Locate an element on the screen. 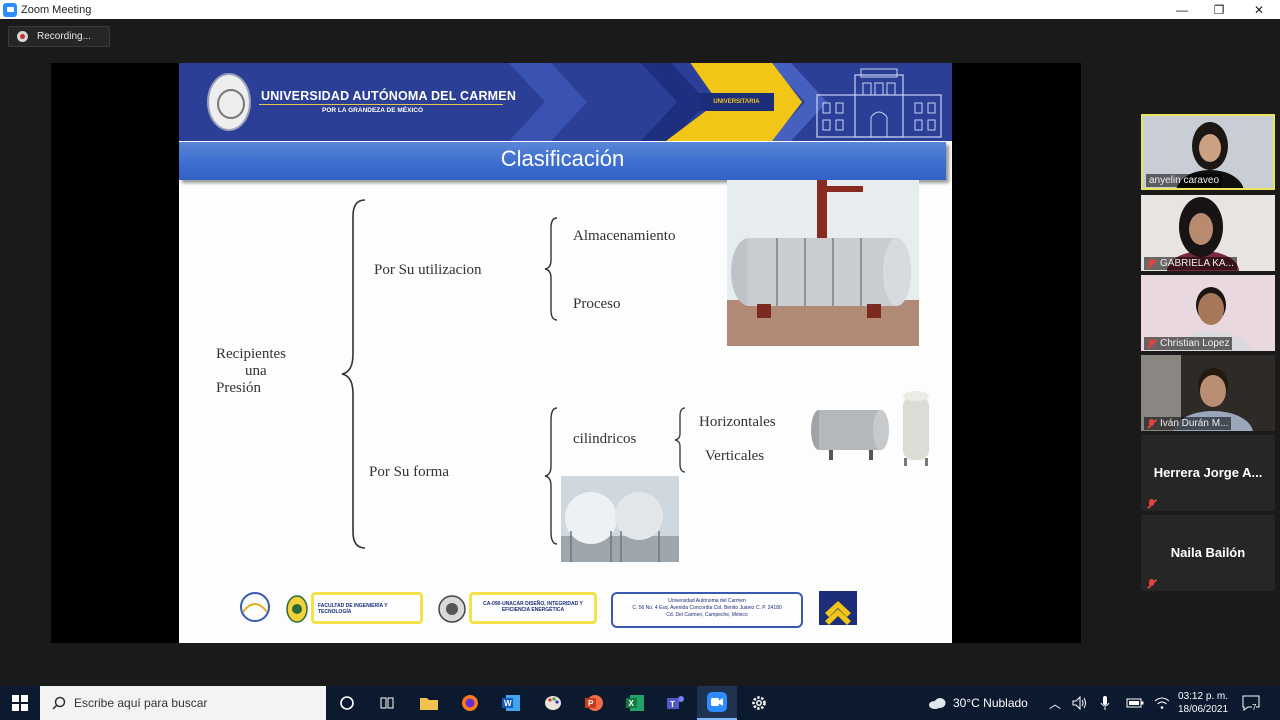  use-brace is located at coordinates (551, 269).